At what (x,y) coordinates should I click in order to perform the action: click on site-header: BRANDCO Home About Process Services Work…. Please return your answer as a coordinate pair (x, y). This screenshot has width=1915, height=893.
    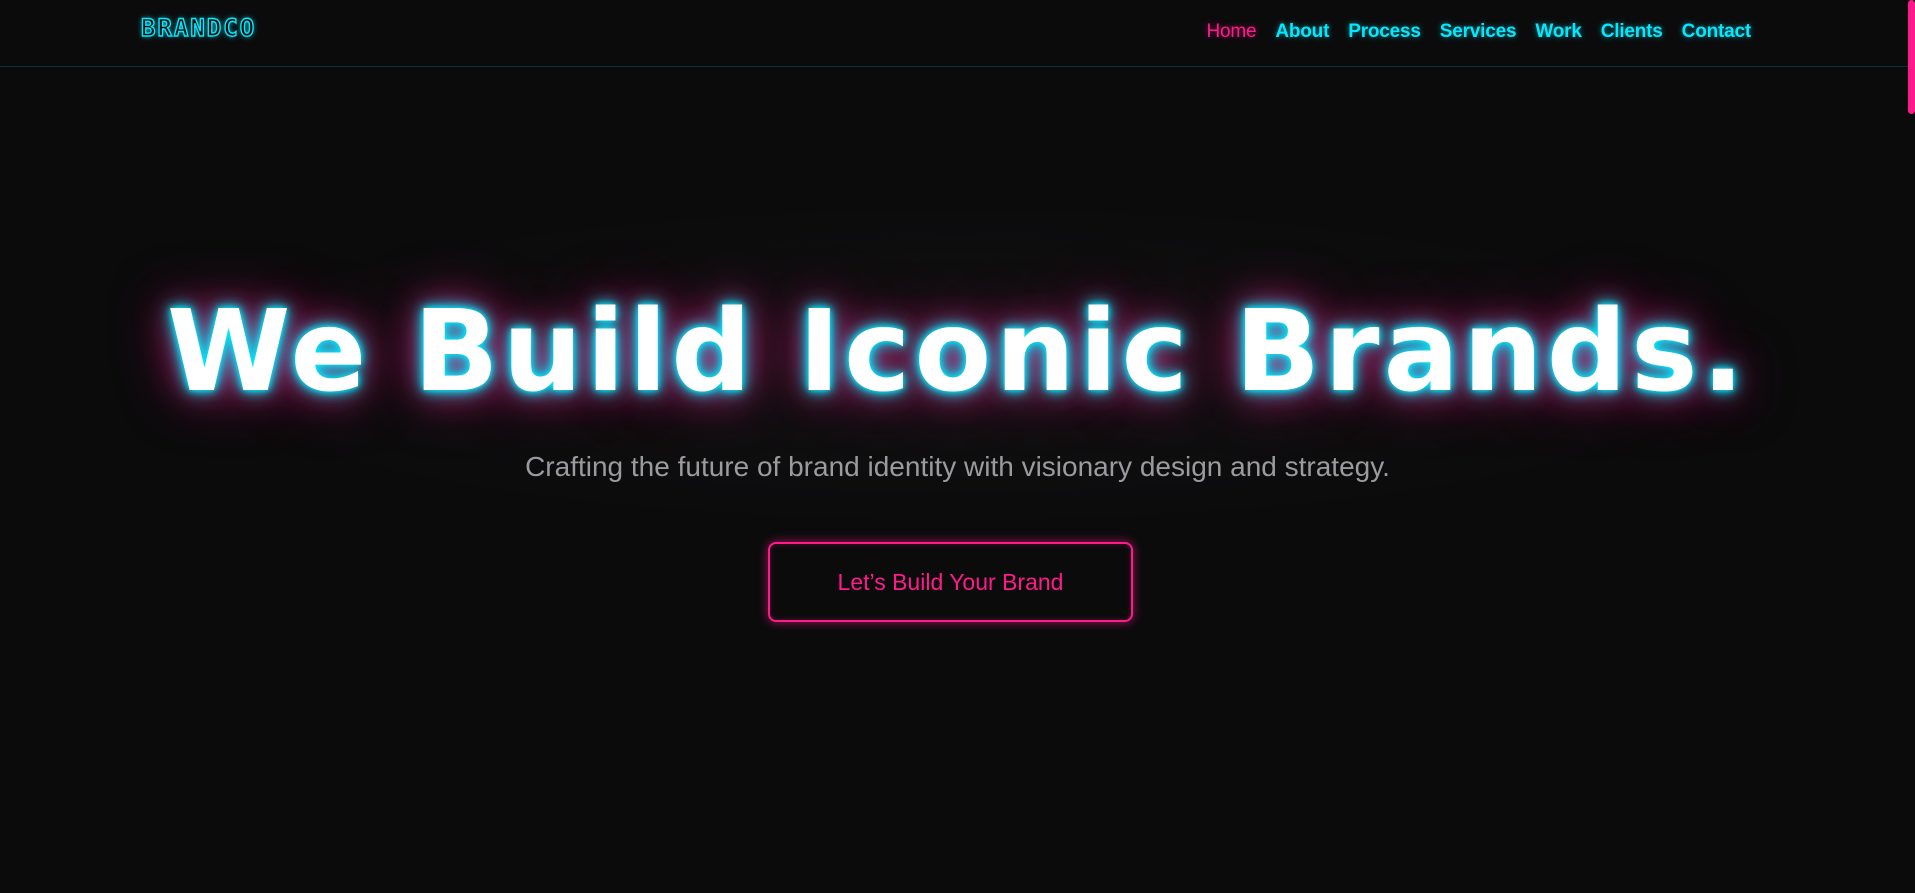
    Looking at the image, I should click on (957, 33).